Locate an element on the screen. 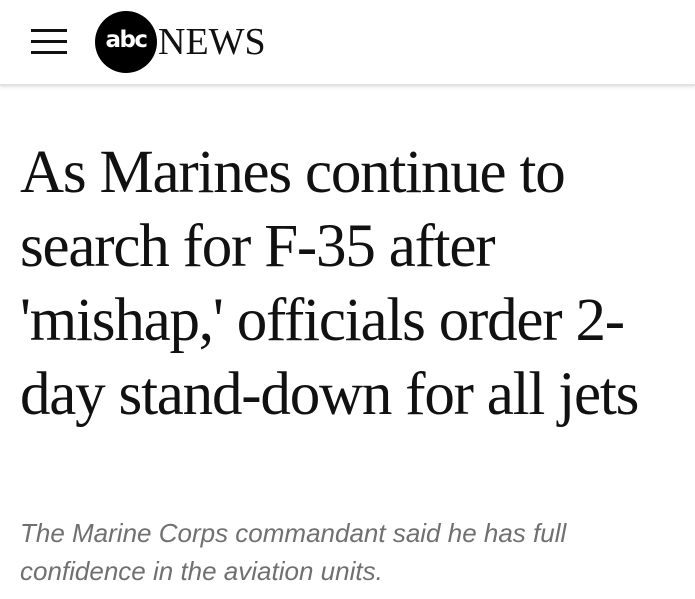 This screenshot has height=599, width=695. site-header: abc NEWS is located at coordinates (347, 43).